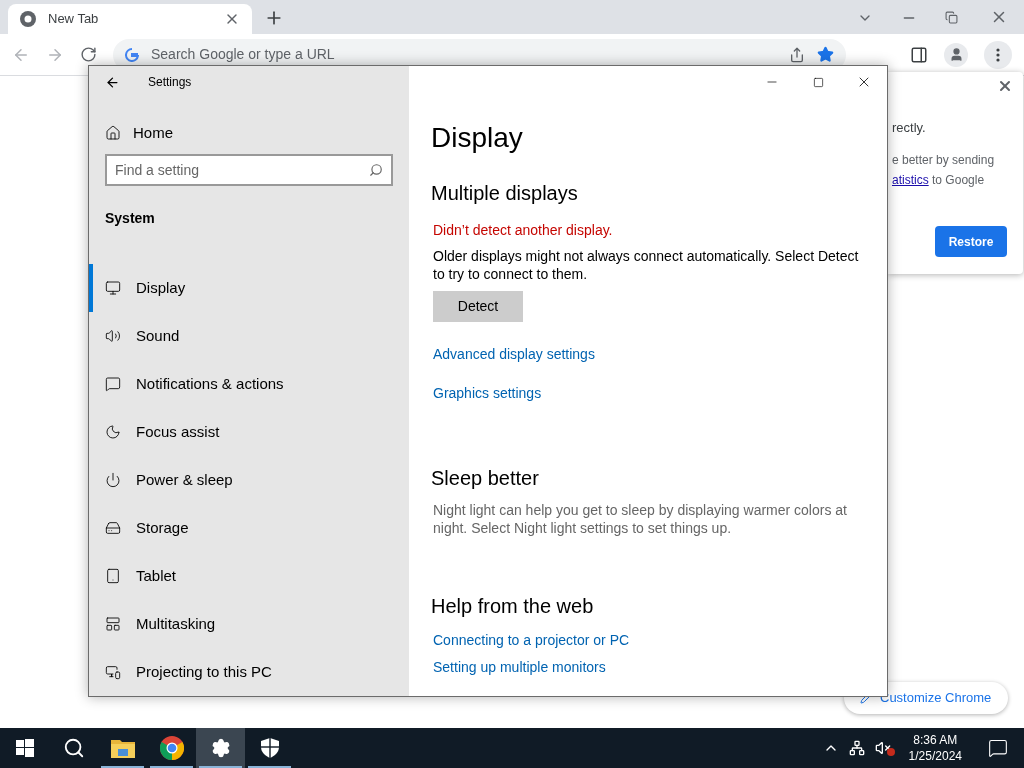 This screenshot has width=1024, height=768. I want to click on windows-logo-icon, so click(24, 748).